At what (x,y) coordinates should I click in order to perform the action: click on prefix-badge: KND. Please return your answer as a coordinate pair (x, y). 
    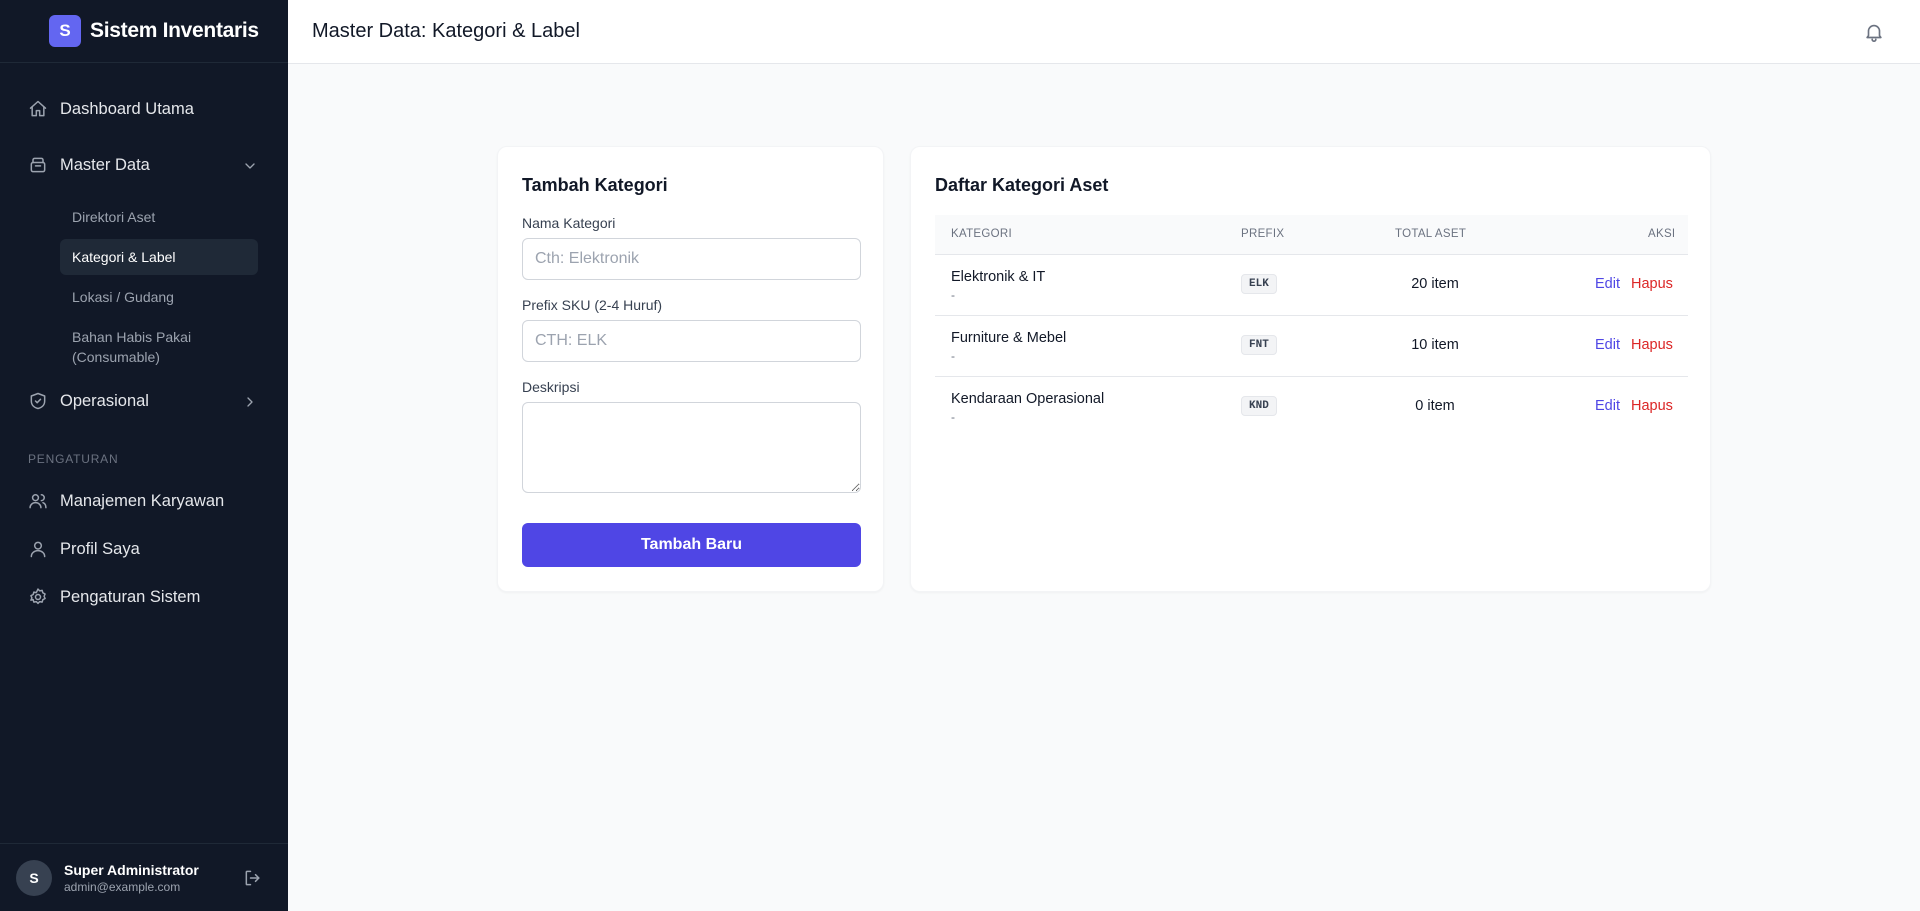
    Looking at the image, I should click on (1259, 406).